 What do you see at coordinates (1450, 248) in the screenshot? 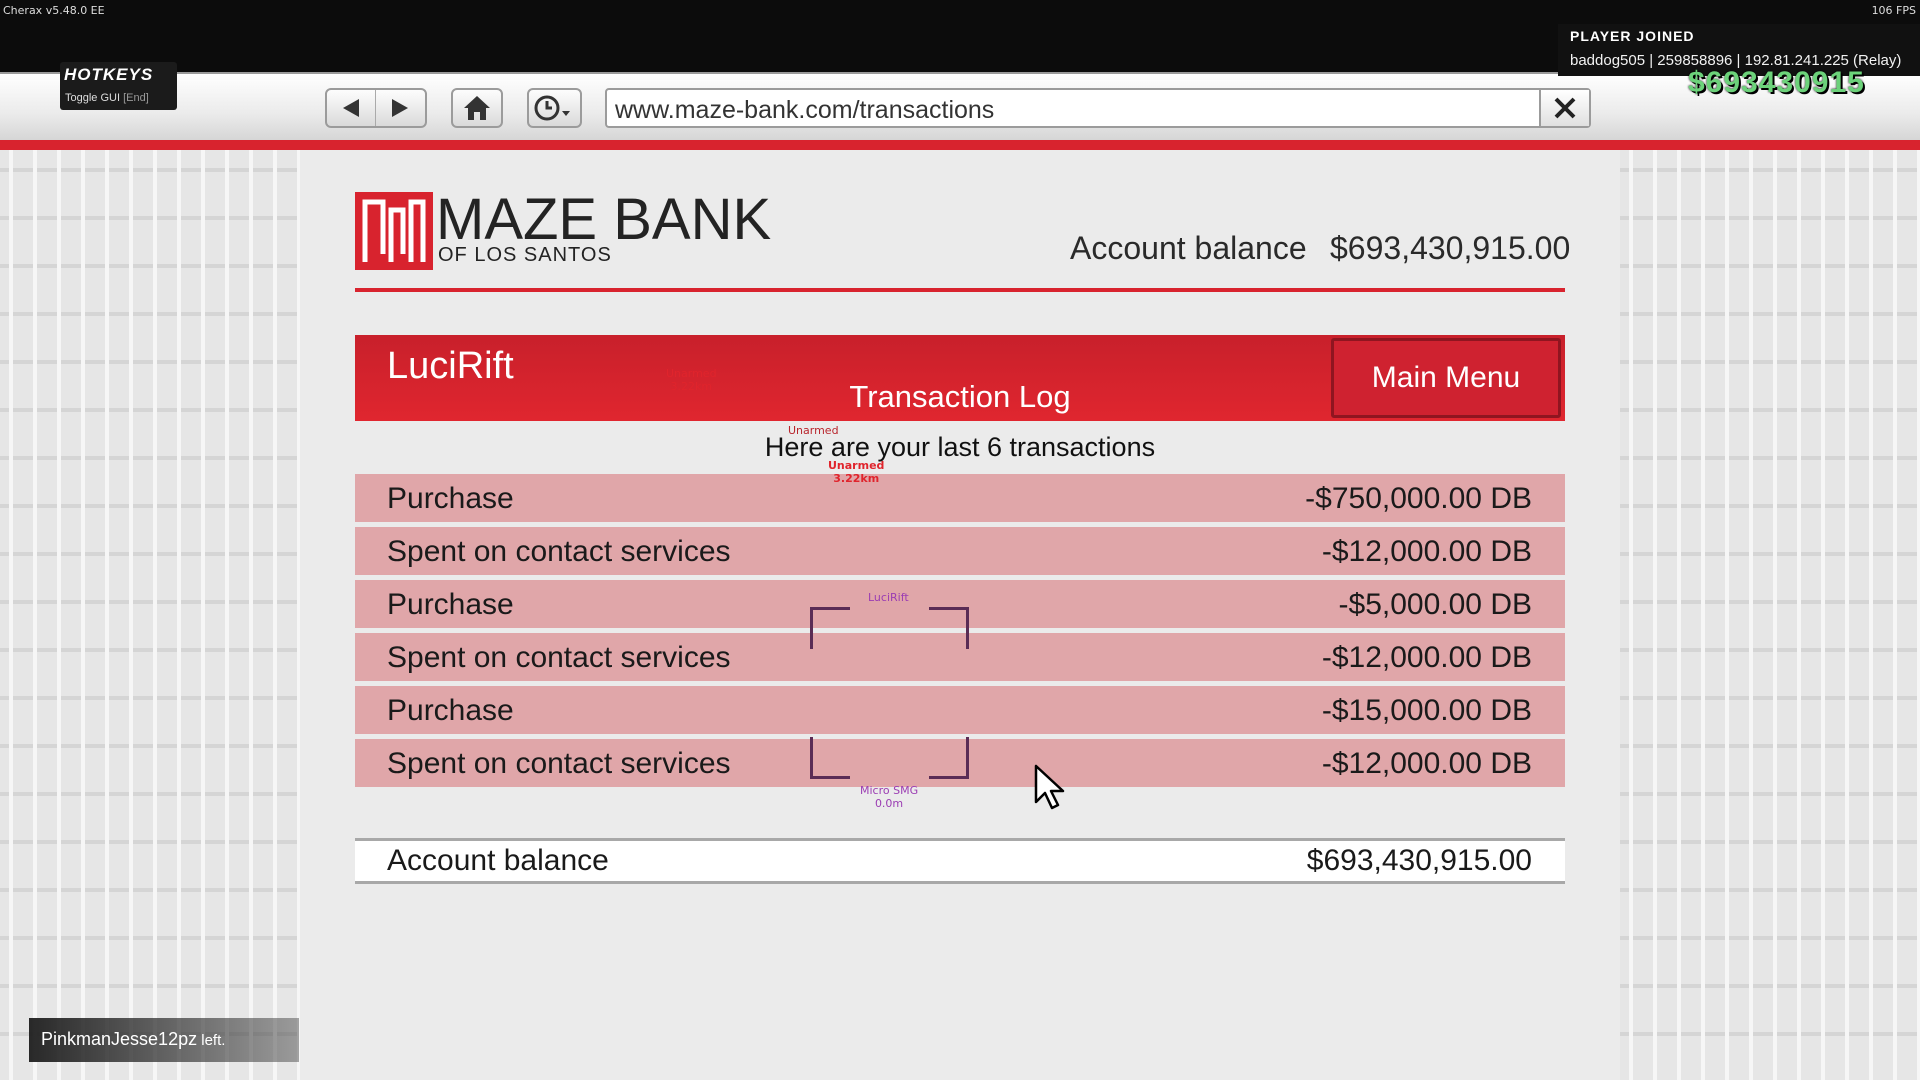
I see `header-balance-value: $693,430,915.00` at bounding box center [1450, 248].